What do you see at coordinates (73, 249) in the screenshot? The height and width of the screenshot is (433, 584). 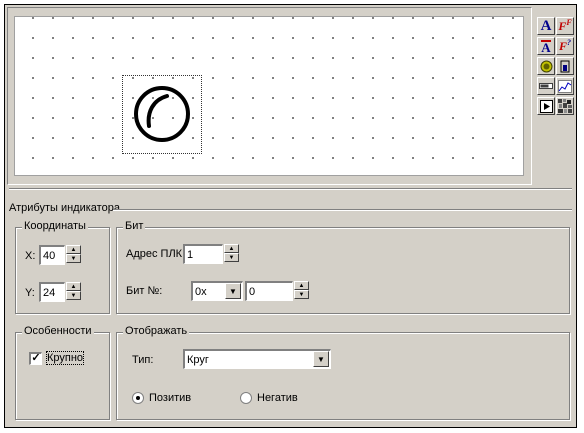 I see `x-spin-up: ▲` at bounding box center [73, 249].